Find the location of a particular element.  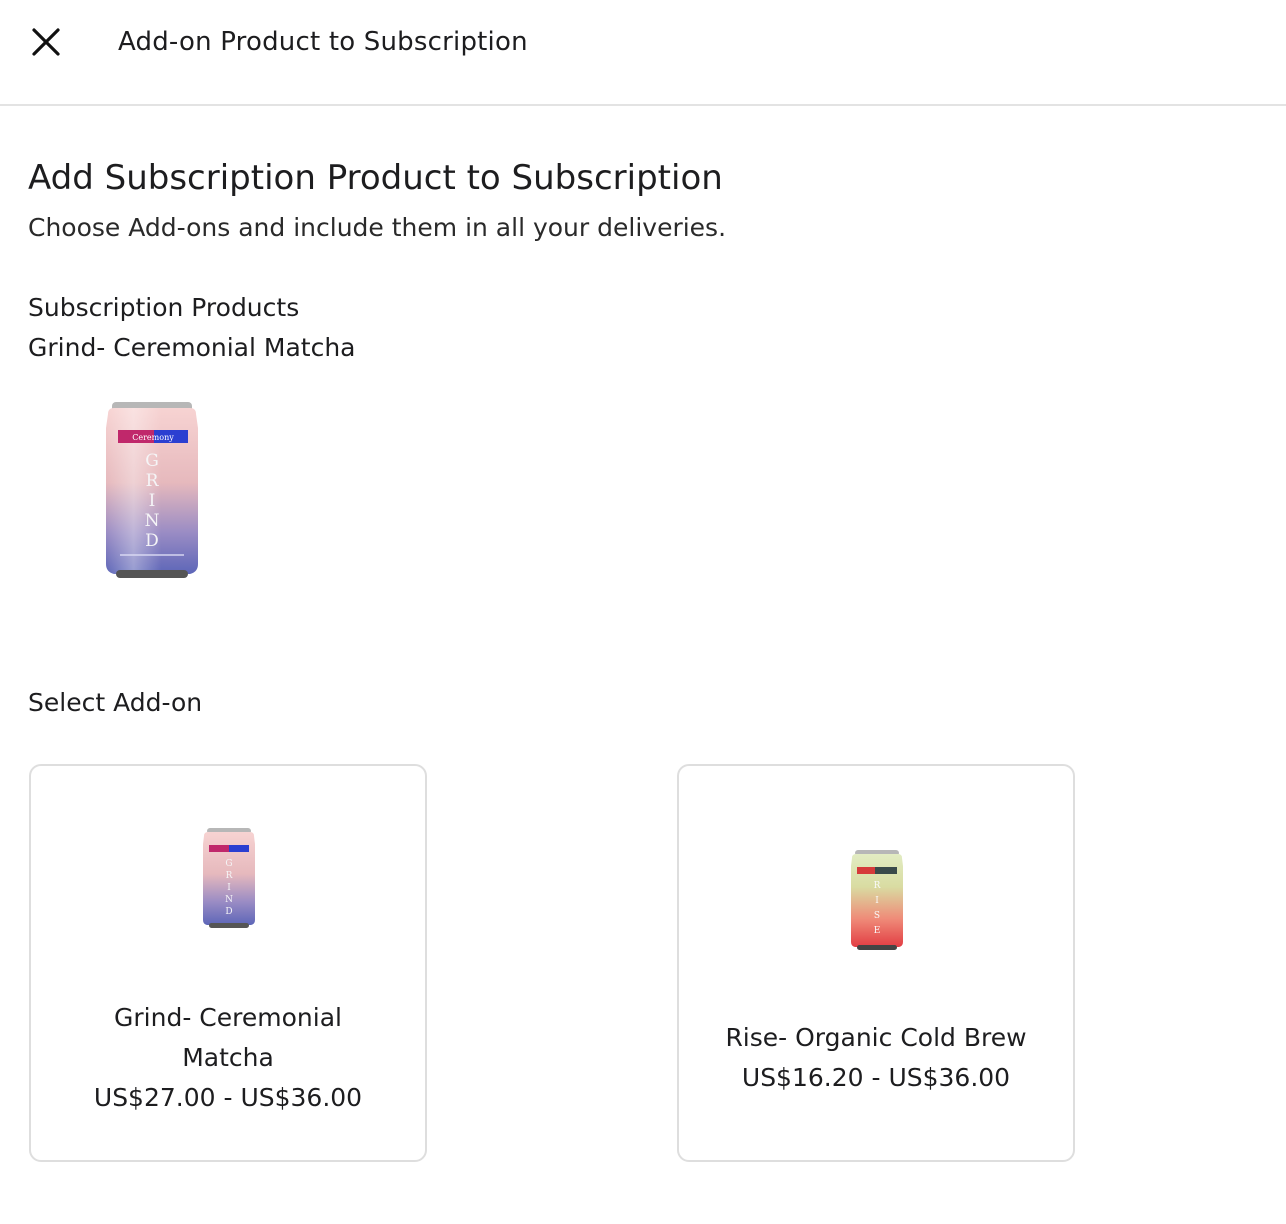

header-title: Add-on Product to Subscription is located at coordinates (323, 42).